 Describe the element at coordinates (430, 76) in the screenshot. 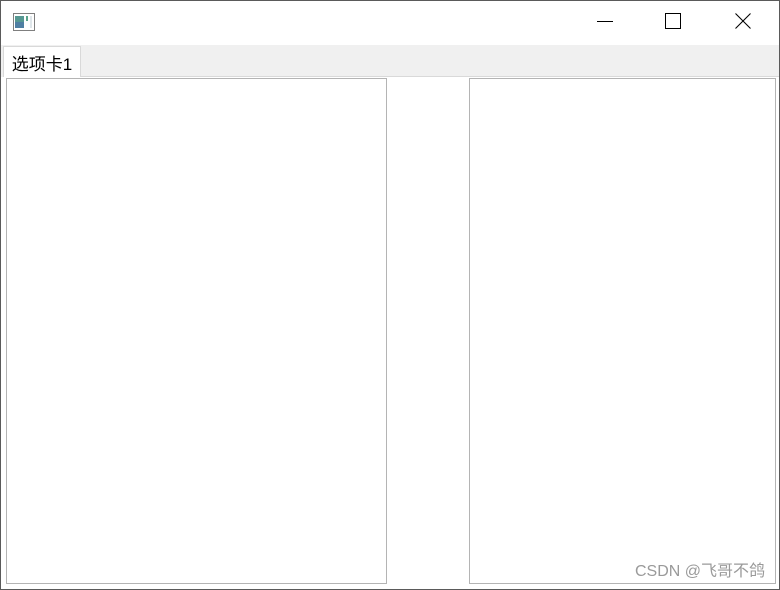

I see `tab-bar-divider` at that location.